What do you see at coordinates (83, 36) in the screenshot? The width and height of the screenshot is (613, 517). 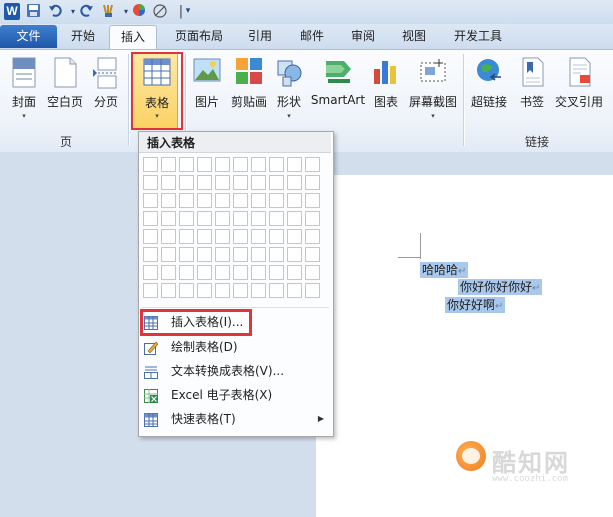 I see `tab-home: 开始` at bounding box center [83, 36].